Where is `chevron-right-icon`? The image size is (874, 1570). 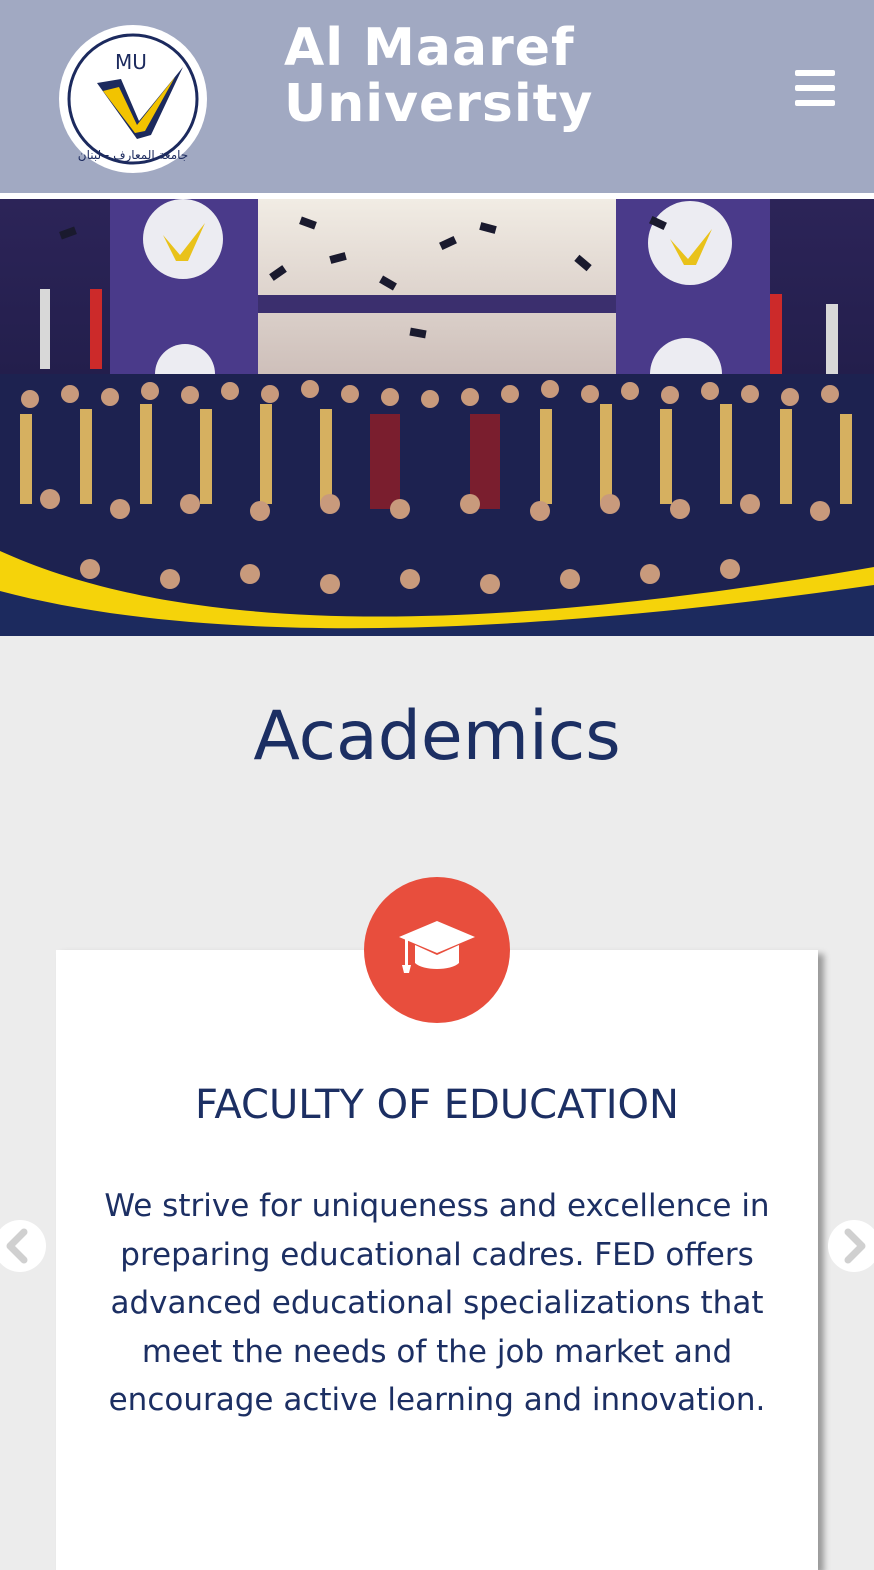
chevron-right-icon is located at coordinates (855, 1246).